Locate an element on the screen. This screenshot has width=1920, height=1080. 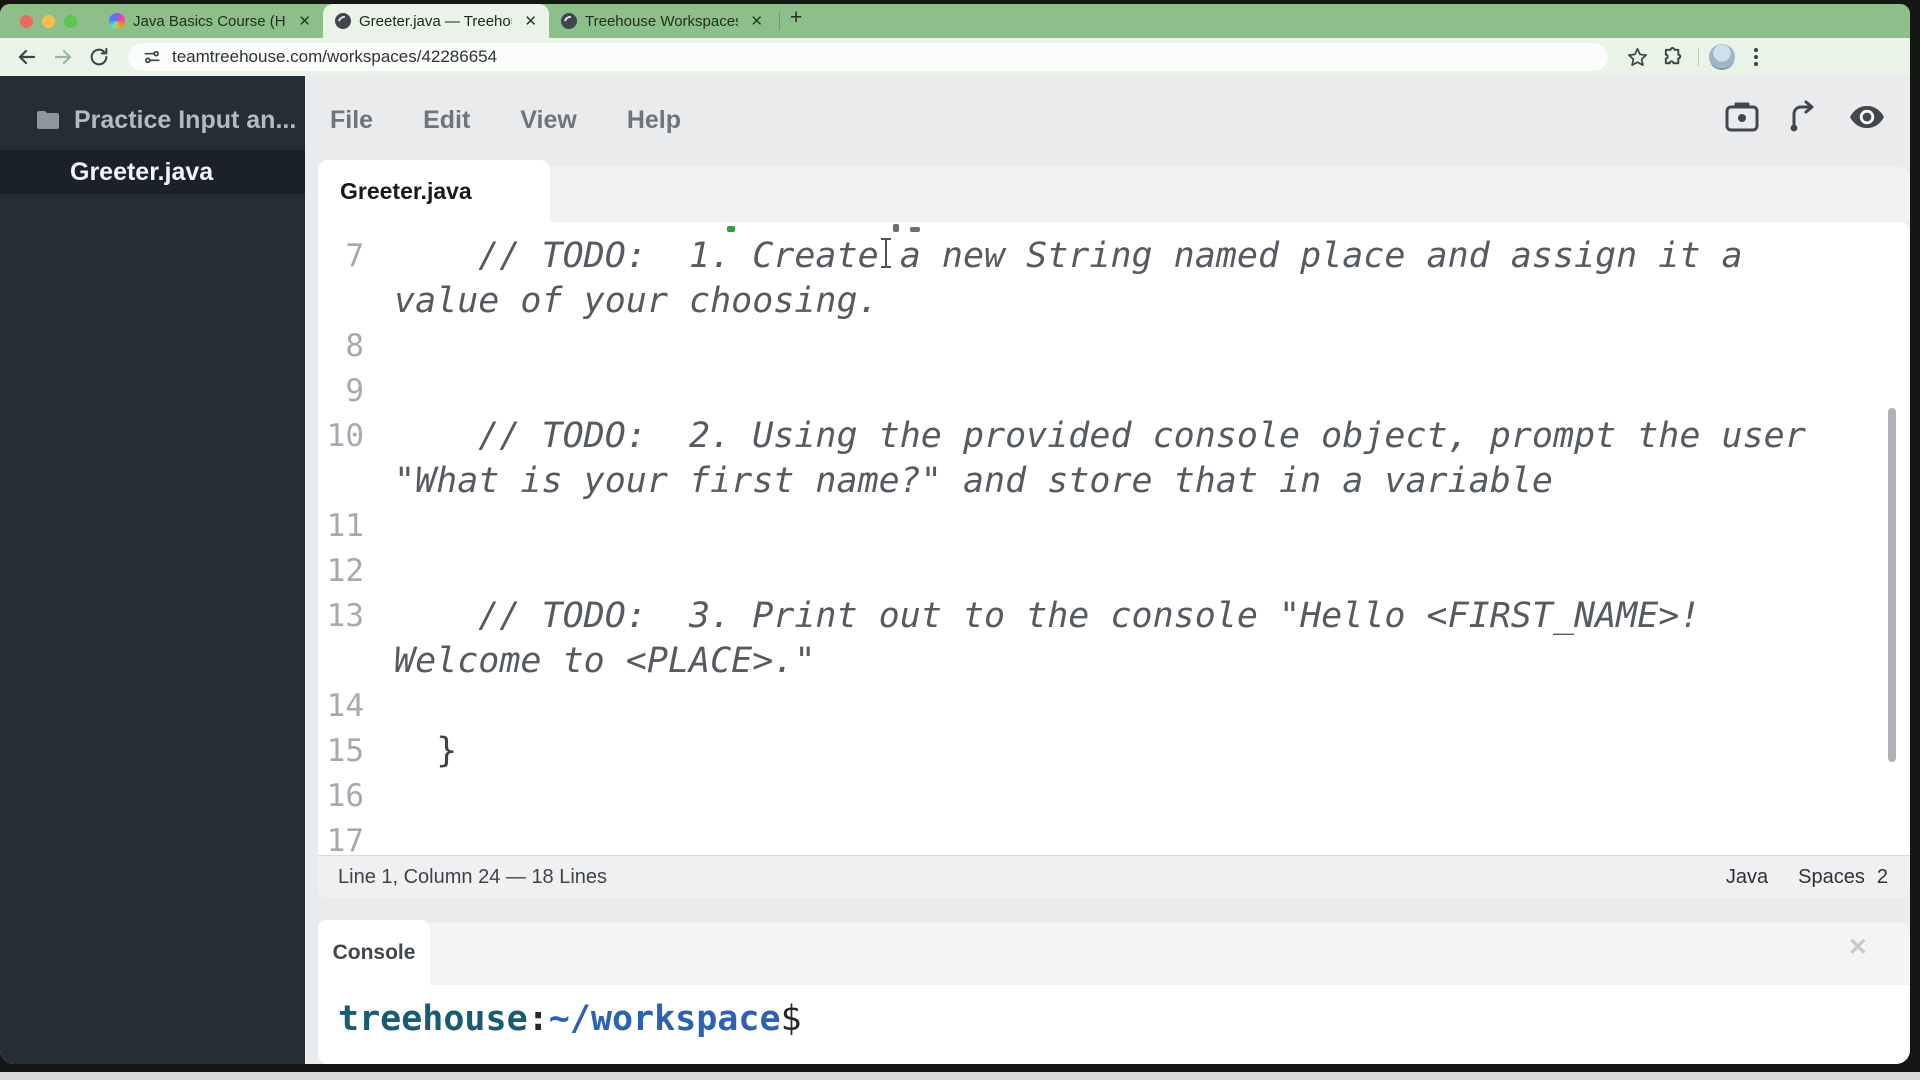
tab-title: Greeter.java — Treehouse Wo is located at coordinates (435, 21).